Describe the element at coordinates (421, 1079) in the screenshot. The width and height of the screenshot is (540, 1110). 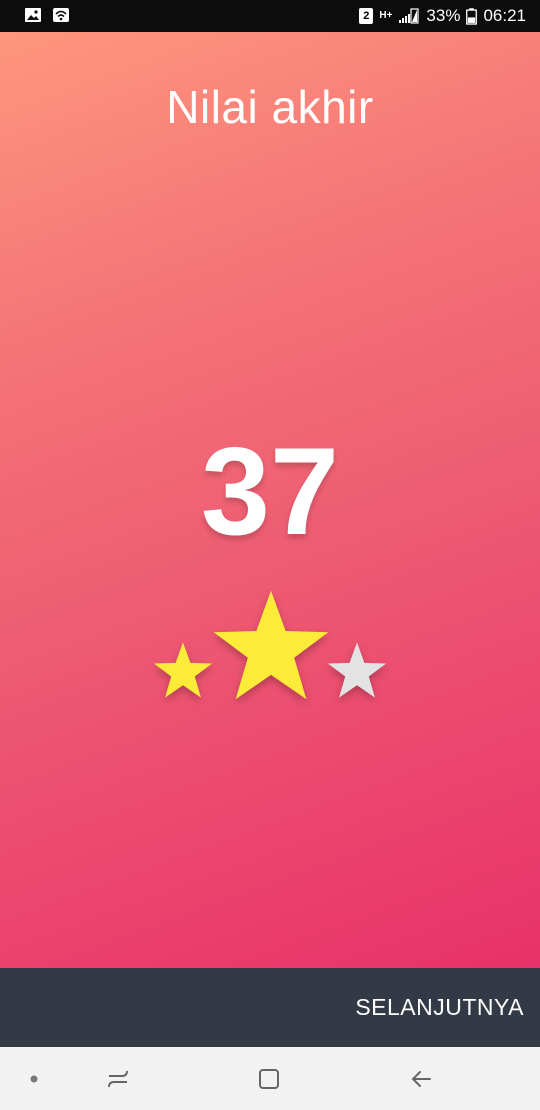
I see `back-icon` at that location.